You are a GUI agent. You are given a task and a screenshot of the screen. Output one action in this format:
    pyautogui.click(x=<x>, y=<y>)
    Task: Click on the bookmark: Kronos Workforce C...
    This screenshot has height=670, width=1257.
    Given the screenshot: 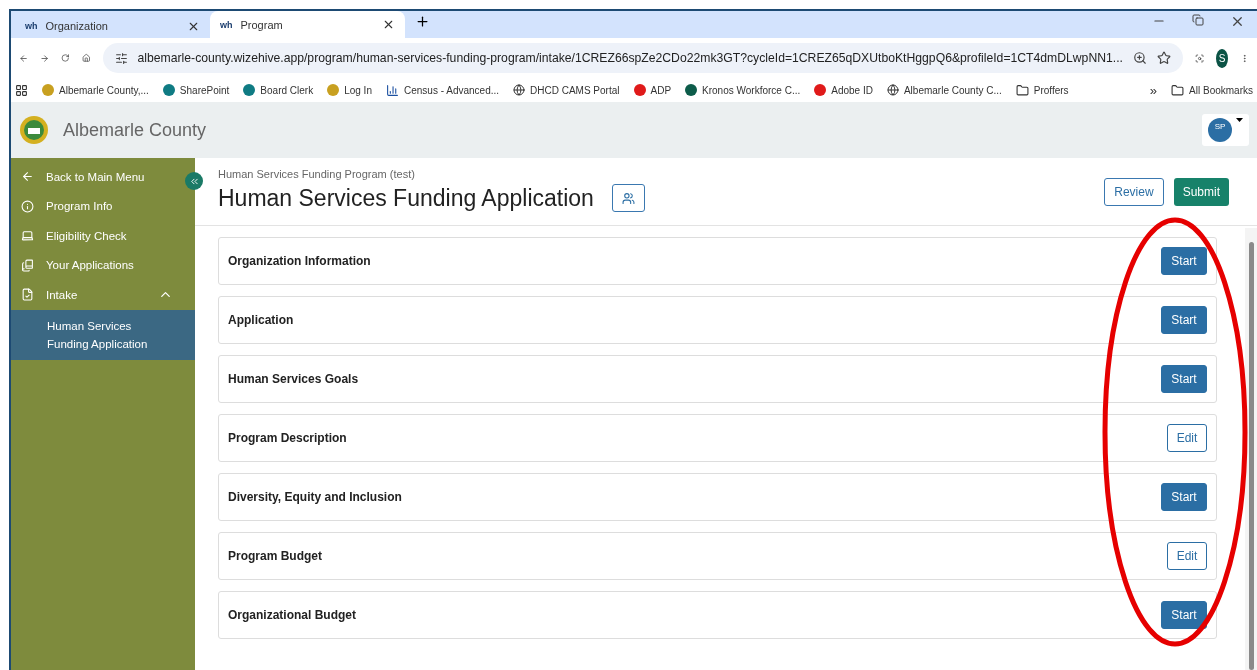 What is the action you would take?
    pyautogui.click(x=743, y=90)
    